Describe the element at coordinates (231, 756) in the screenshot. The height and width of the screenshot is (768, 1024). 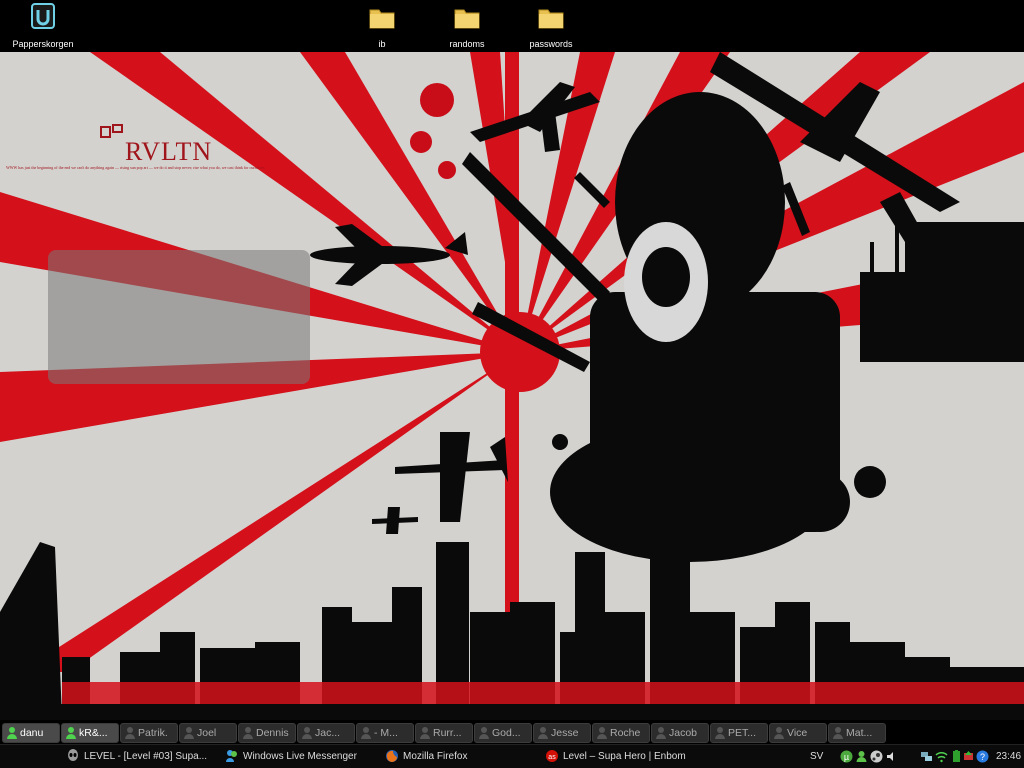
I see `messenger-icon` at that location.